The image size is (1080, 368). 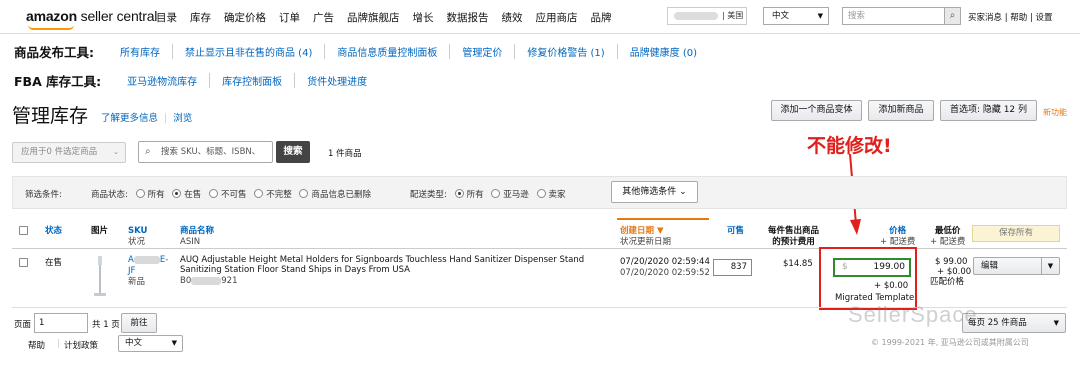 What do you see at coordinates (646, 242) in the screenshot?
I see `header-created-sub: 状况更新日期` at bounding box center [646, 242].